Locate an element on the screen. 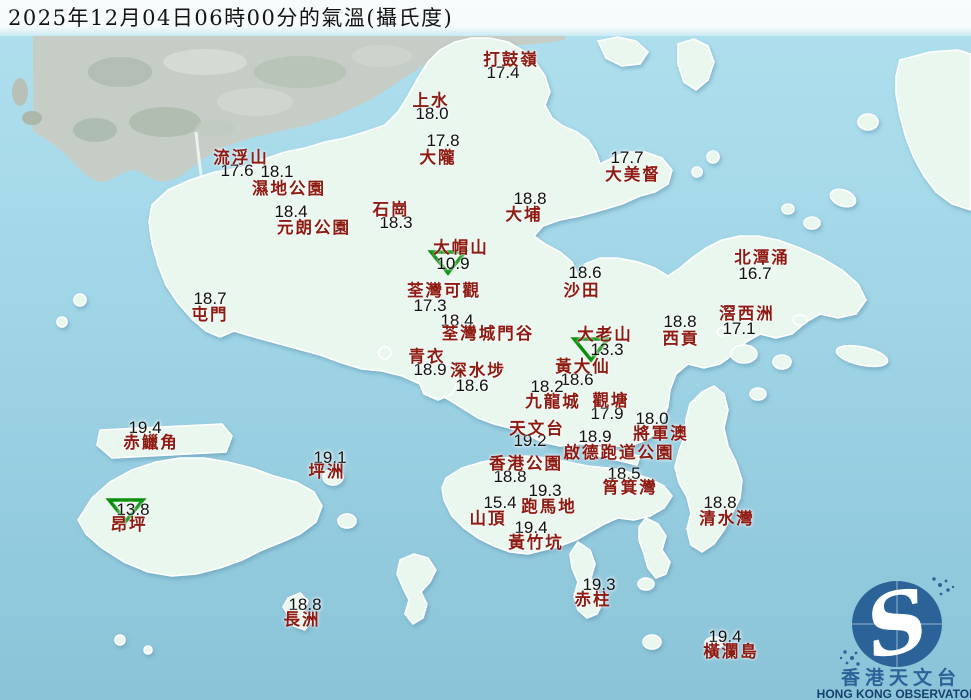 The width and height of the screenshot is (971, 700). title-band: 2025年12月04日06時00分的氣溫(攝氏度) is located at coordinates (485, 18).